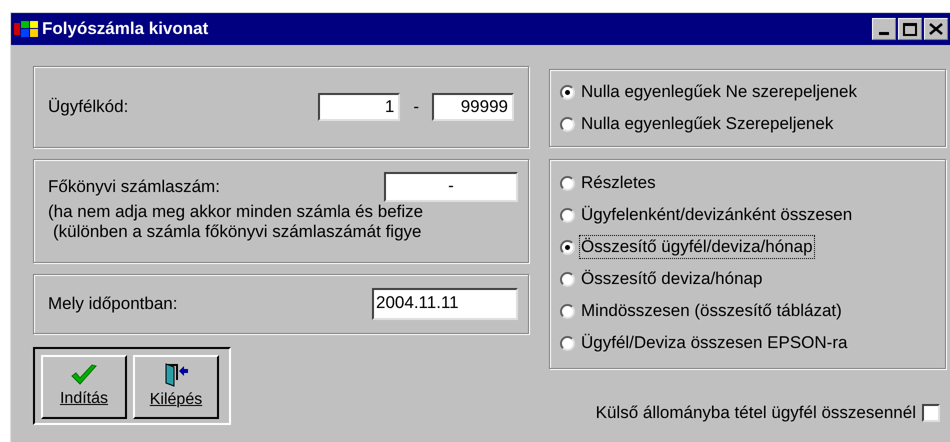 The image size is (950, 442). What do you see at coordinates (359, 107) in the screenshot?
I see `from-field: 1` at bounding box center [359, 107].